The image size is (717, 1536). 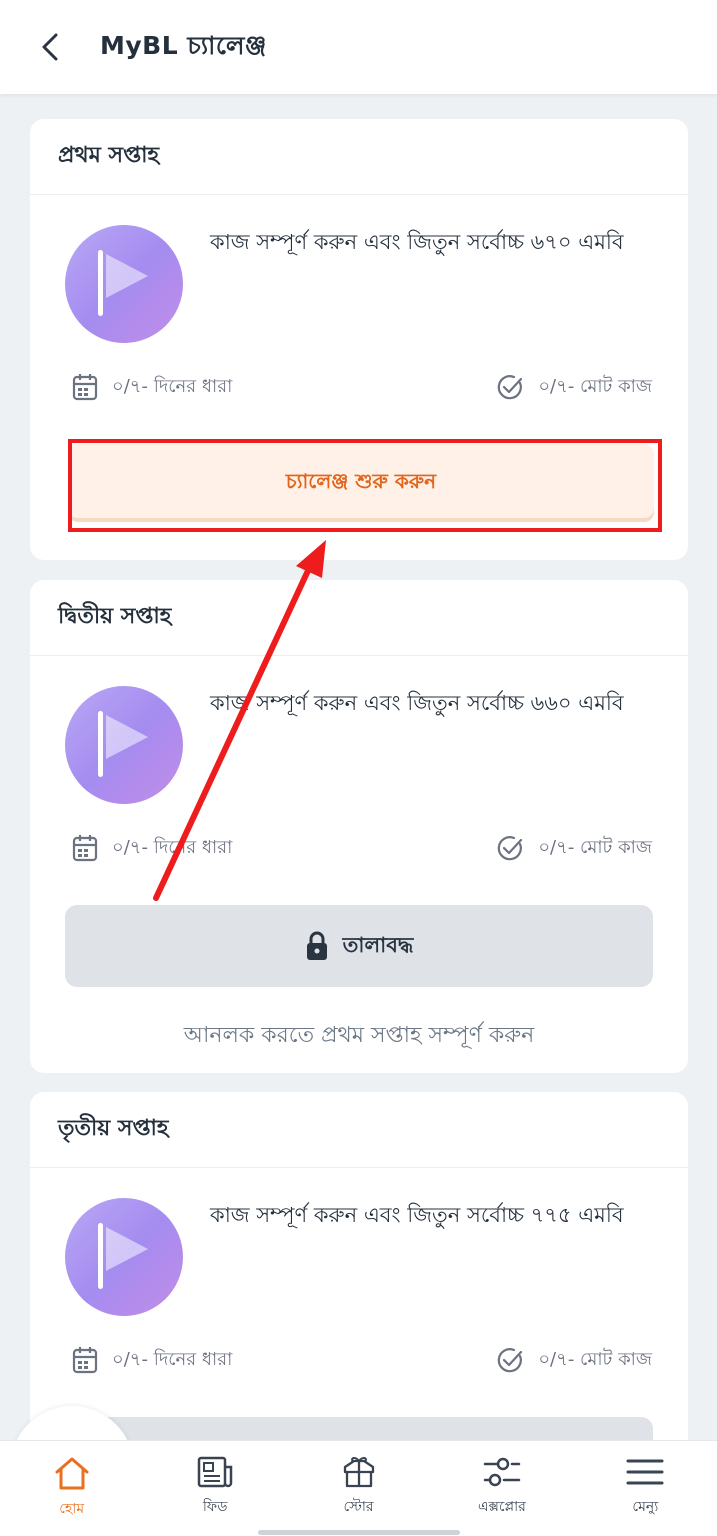 What do you see at coordinates (359, 1130) in the screenshot?
I see `week-title: তৃতীয় সপ্তাহ` at bounding box center [359, 1130].